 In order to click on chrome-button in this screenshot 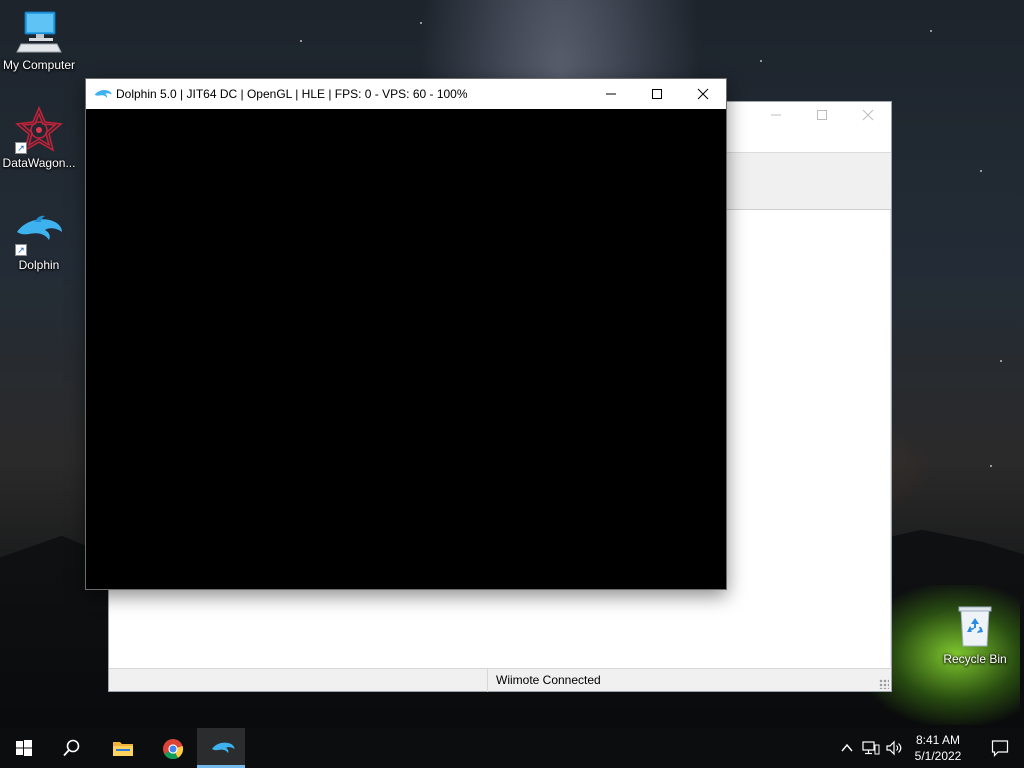, I will do `click(172, 748)`.